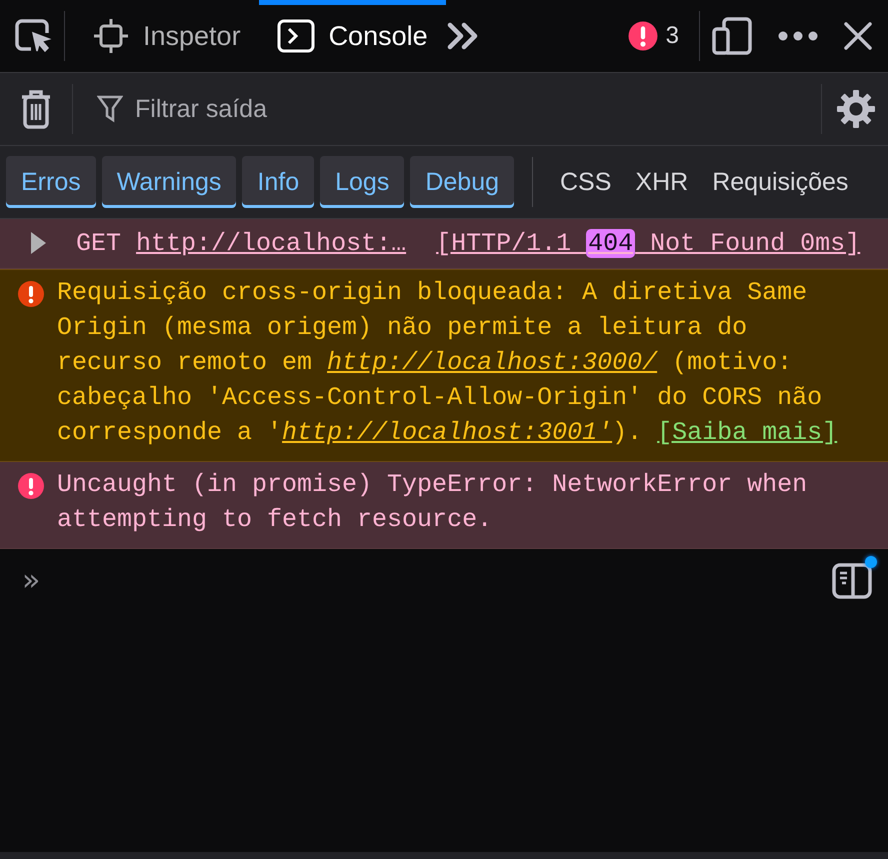 Image resolution: width=888 pixels, height=859 pixels. Describe the element at coordinates (432, 502) in the screenshot. I see `error-message: Uncaught (in promise) TypeError: NetworkError when attempting to fetch resource.` at that location.